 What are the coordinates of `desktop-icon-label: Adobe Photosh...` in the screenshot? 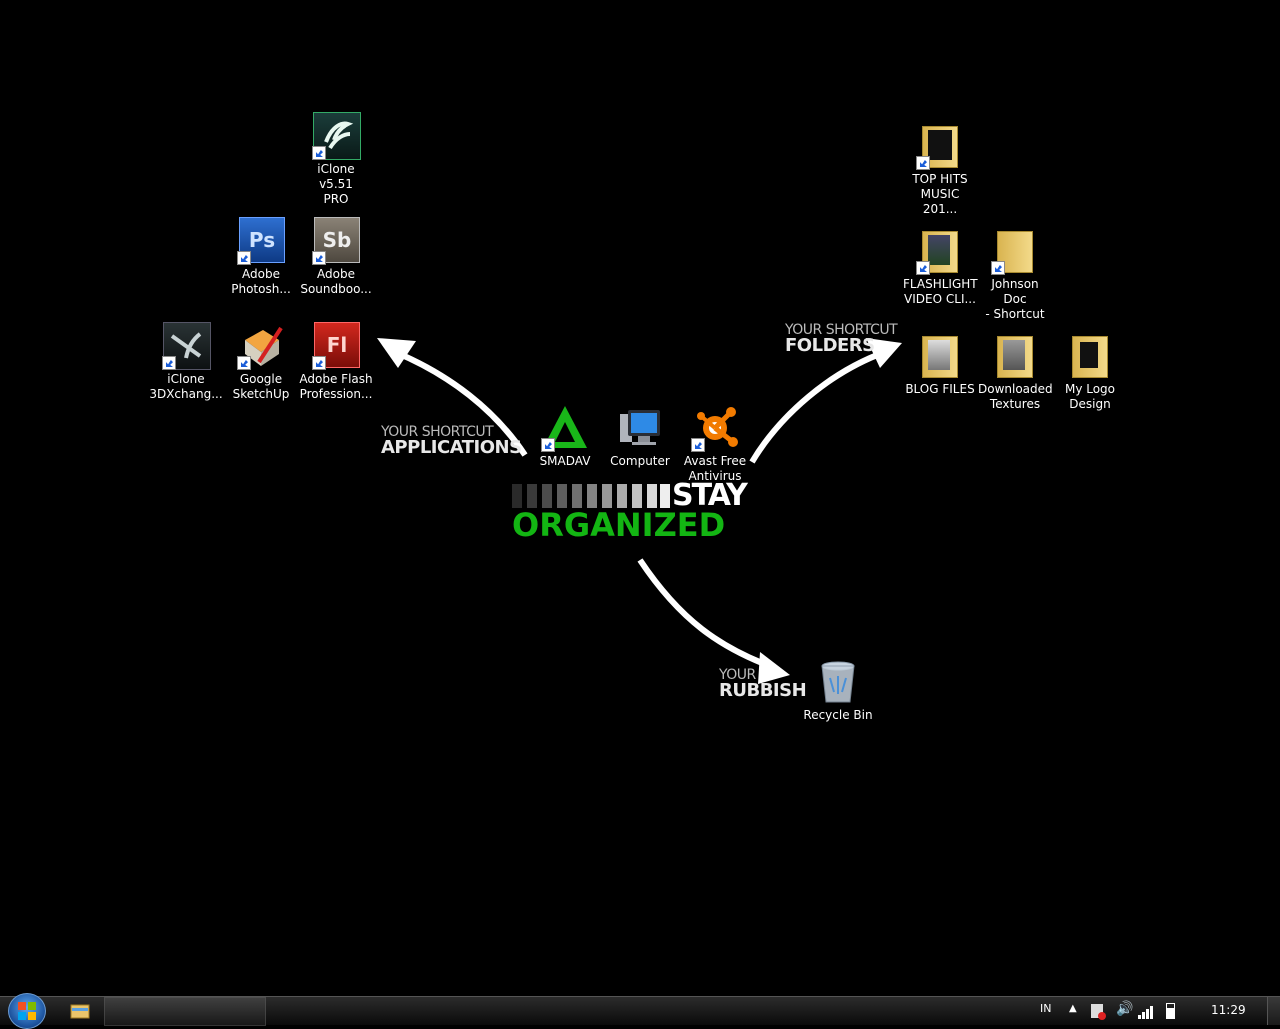 It's located at (261, 281).